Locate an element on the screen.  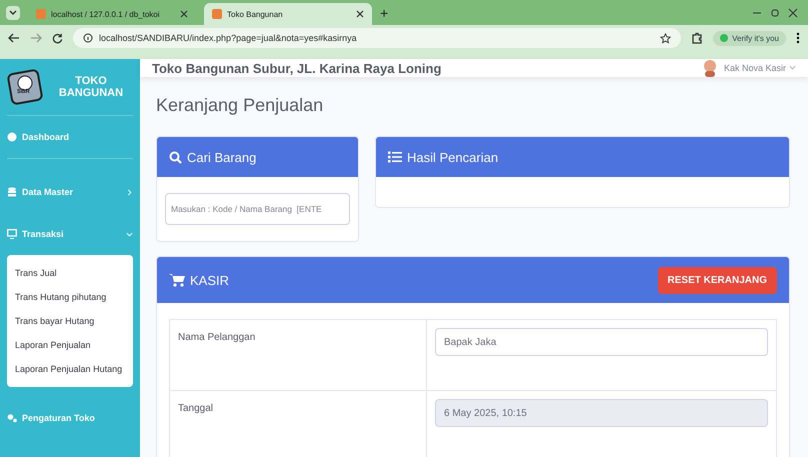
restore-icon is located at coordinates (775, 13).